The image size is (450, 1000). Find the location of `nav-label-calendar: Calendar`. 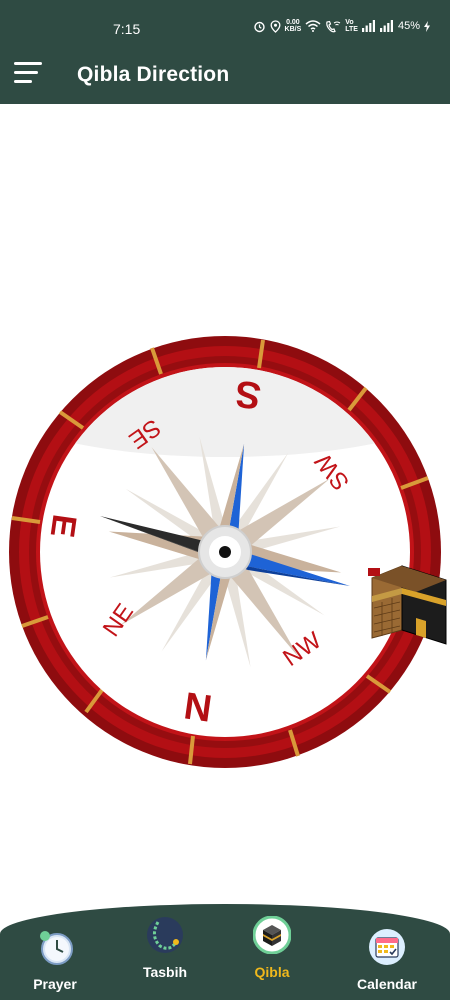

nav-label-calendar: Calendar is located at coordinates (387, 984).